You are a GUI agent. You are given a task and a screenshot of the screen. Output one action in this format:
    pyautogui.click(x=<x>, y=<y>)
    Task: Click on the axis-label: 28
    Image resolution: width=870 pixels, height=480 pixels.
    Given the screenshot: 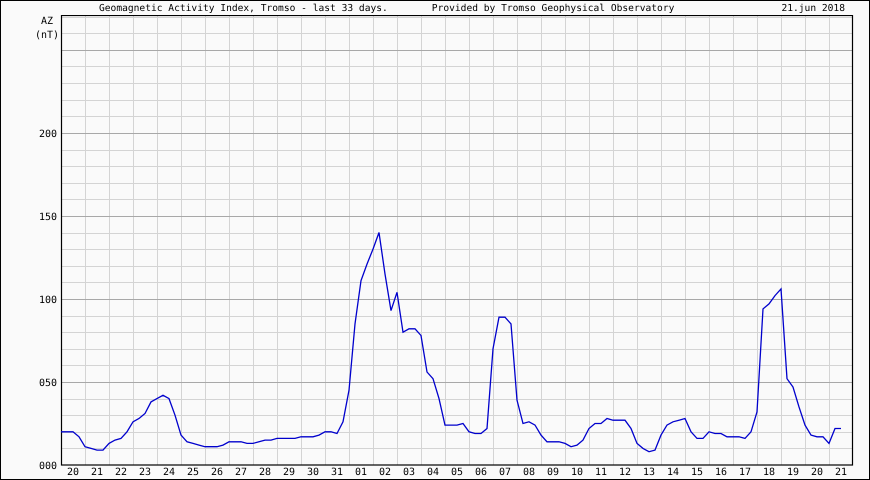 What is the action you would take?
    pyautogui.click(x=265, y=472)
    